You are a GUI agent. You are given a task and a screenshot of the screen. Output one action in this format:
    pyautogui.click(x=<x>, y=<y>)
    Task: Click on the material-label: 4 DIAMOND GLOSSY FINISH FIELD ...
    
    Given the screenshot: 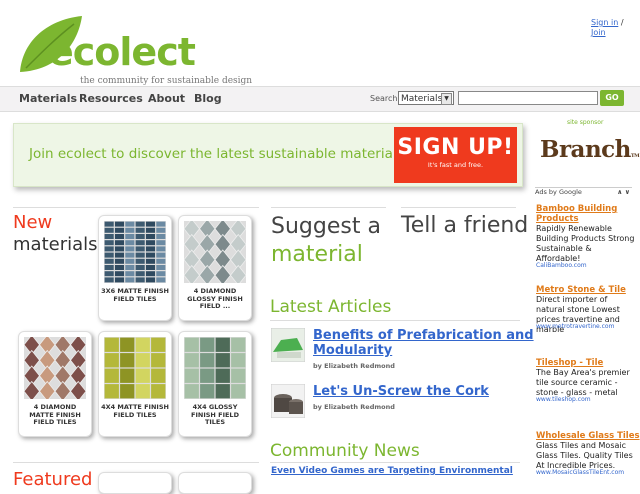 What is the action you would take?
    pyautogui.click(x=215, y=298)
    